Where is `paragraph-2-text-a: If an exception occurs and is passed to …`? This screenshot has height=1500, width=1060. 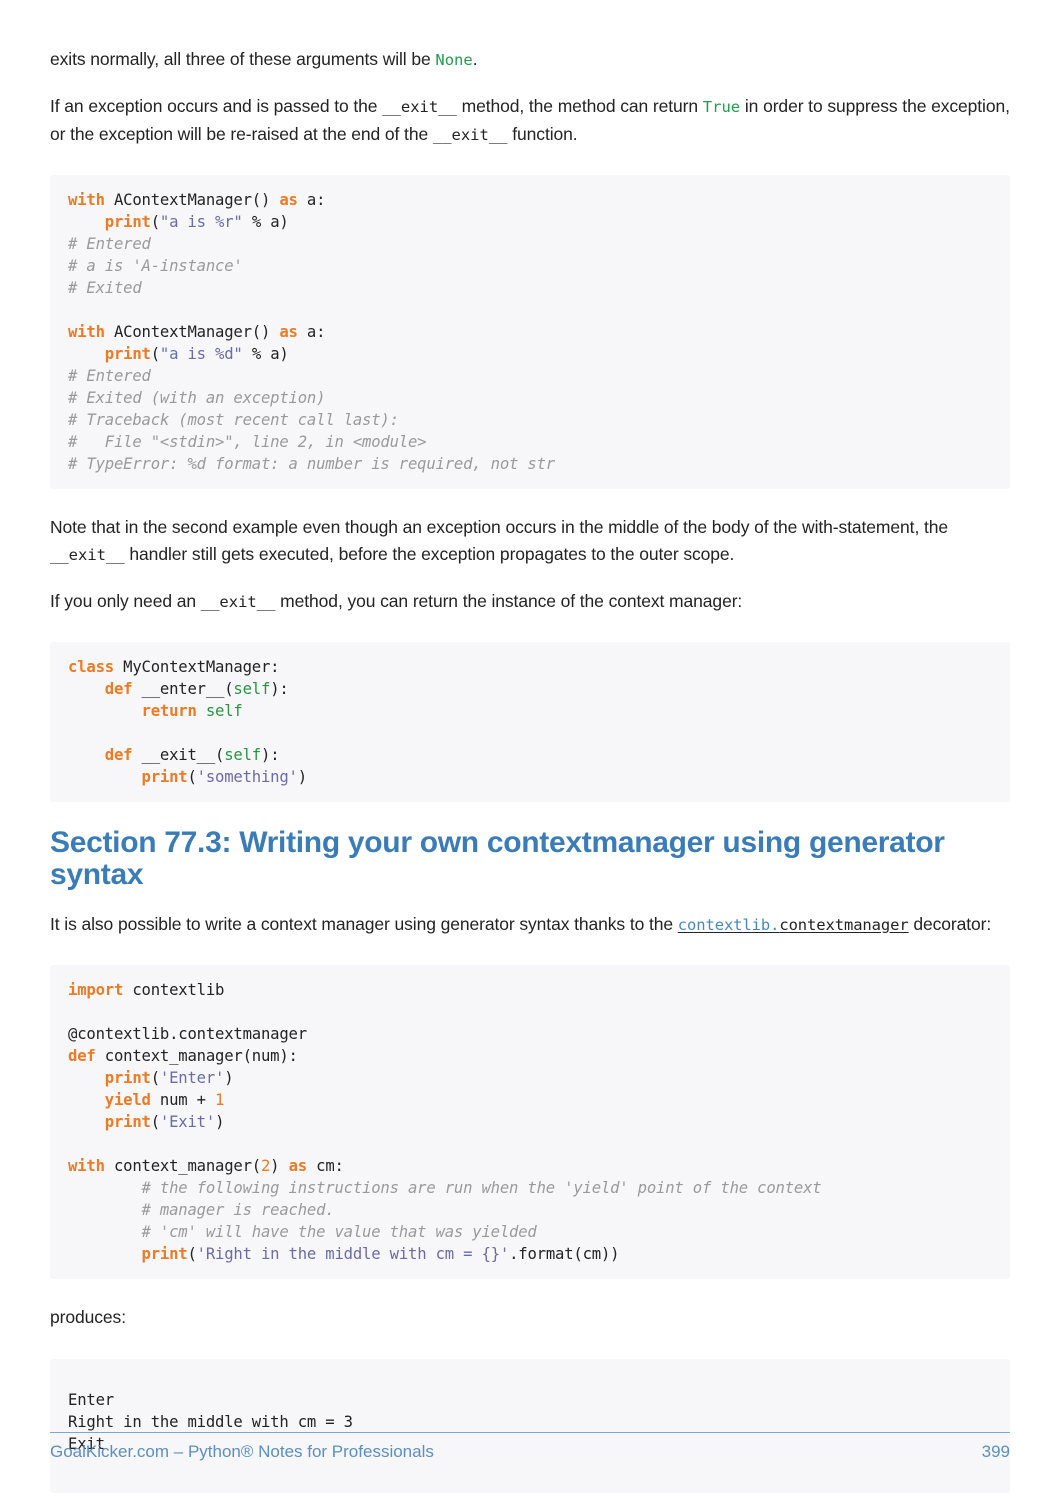
paragraph-2-text-a: If an exception occurs and is passed to … is located at coordinates (216, 106).